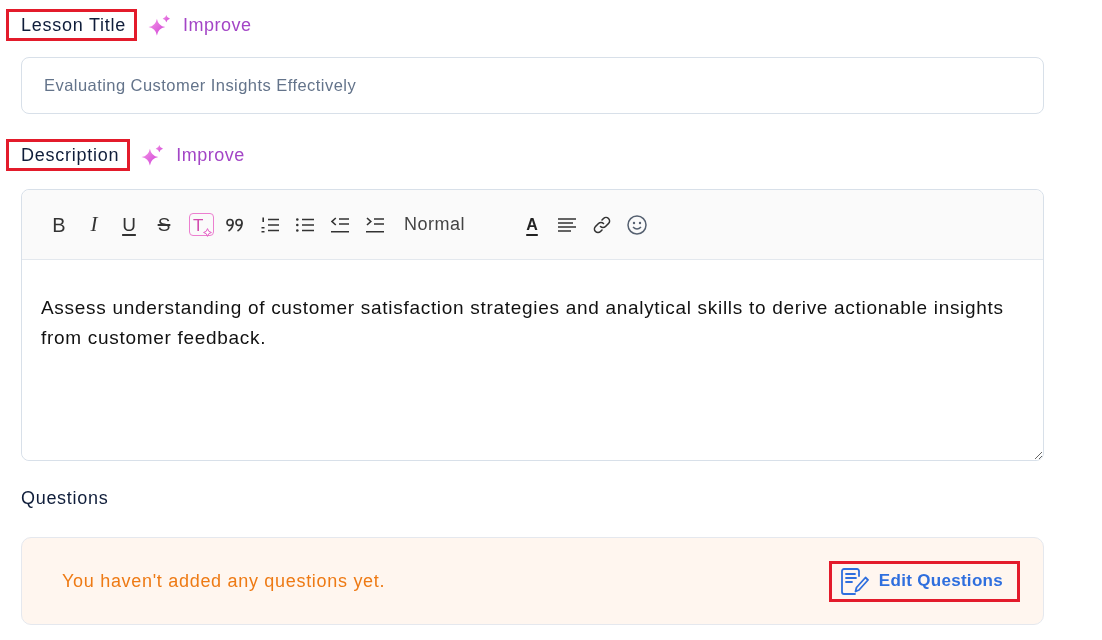 The height and width of the screenshot is (640, 1102). Describe the element at coordinates (375, 224) in the screenshot. I see `indent-icon` at that location.